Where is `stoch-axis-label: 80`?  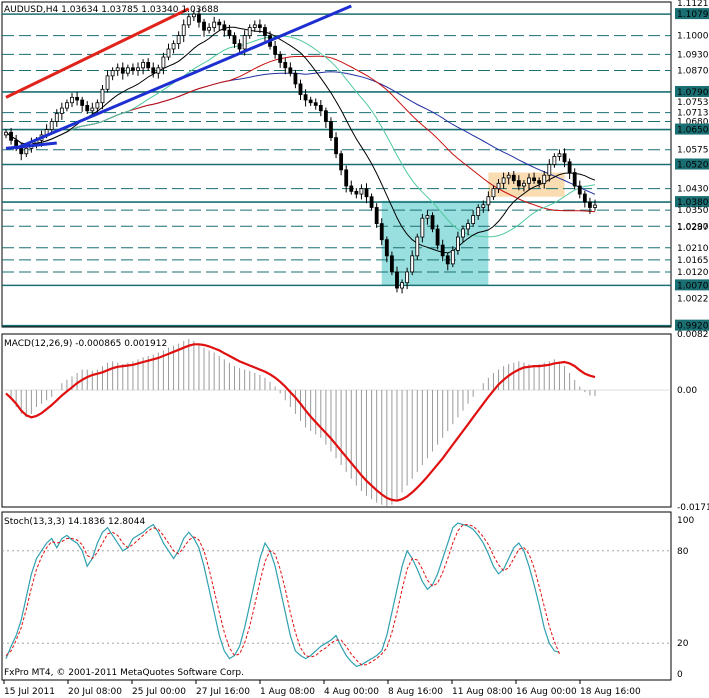
stoch-axis-label: 80 is located at coordinates (683, 552).